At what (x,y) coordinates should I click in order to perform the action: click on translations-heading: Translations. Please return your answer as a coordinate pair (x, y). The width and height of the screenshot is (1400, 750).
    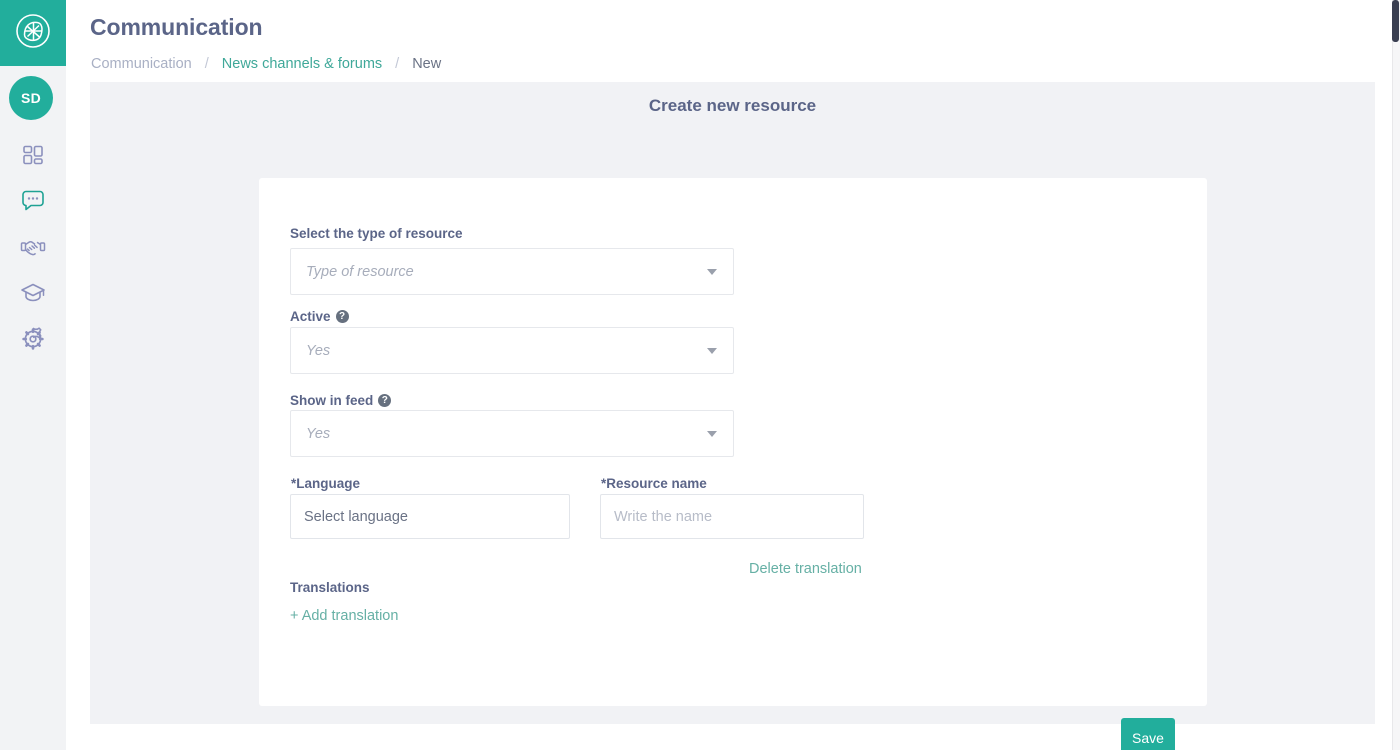
    Looking at the image, I should click on (330, 587).